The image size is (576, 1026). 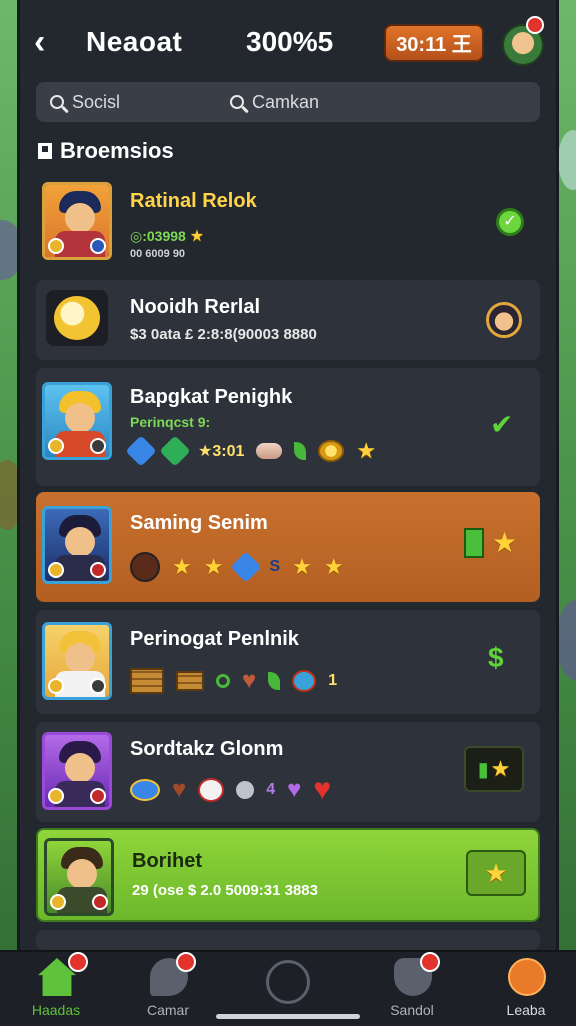 I want to click on search-social: Socisl, so click(x=85, y=102).